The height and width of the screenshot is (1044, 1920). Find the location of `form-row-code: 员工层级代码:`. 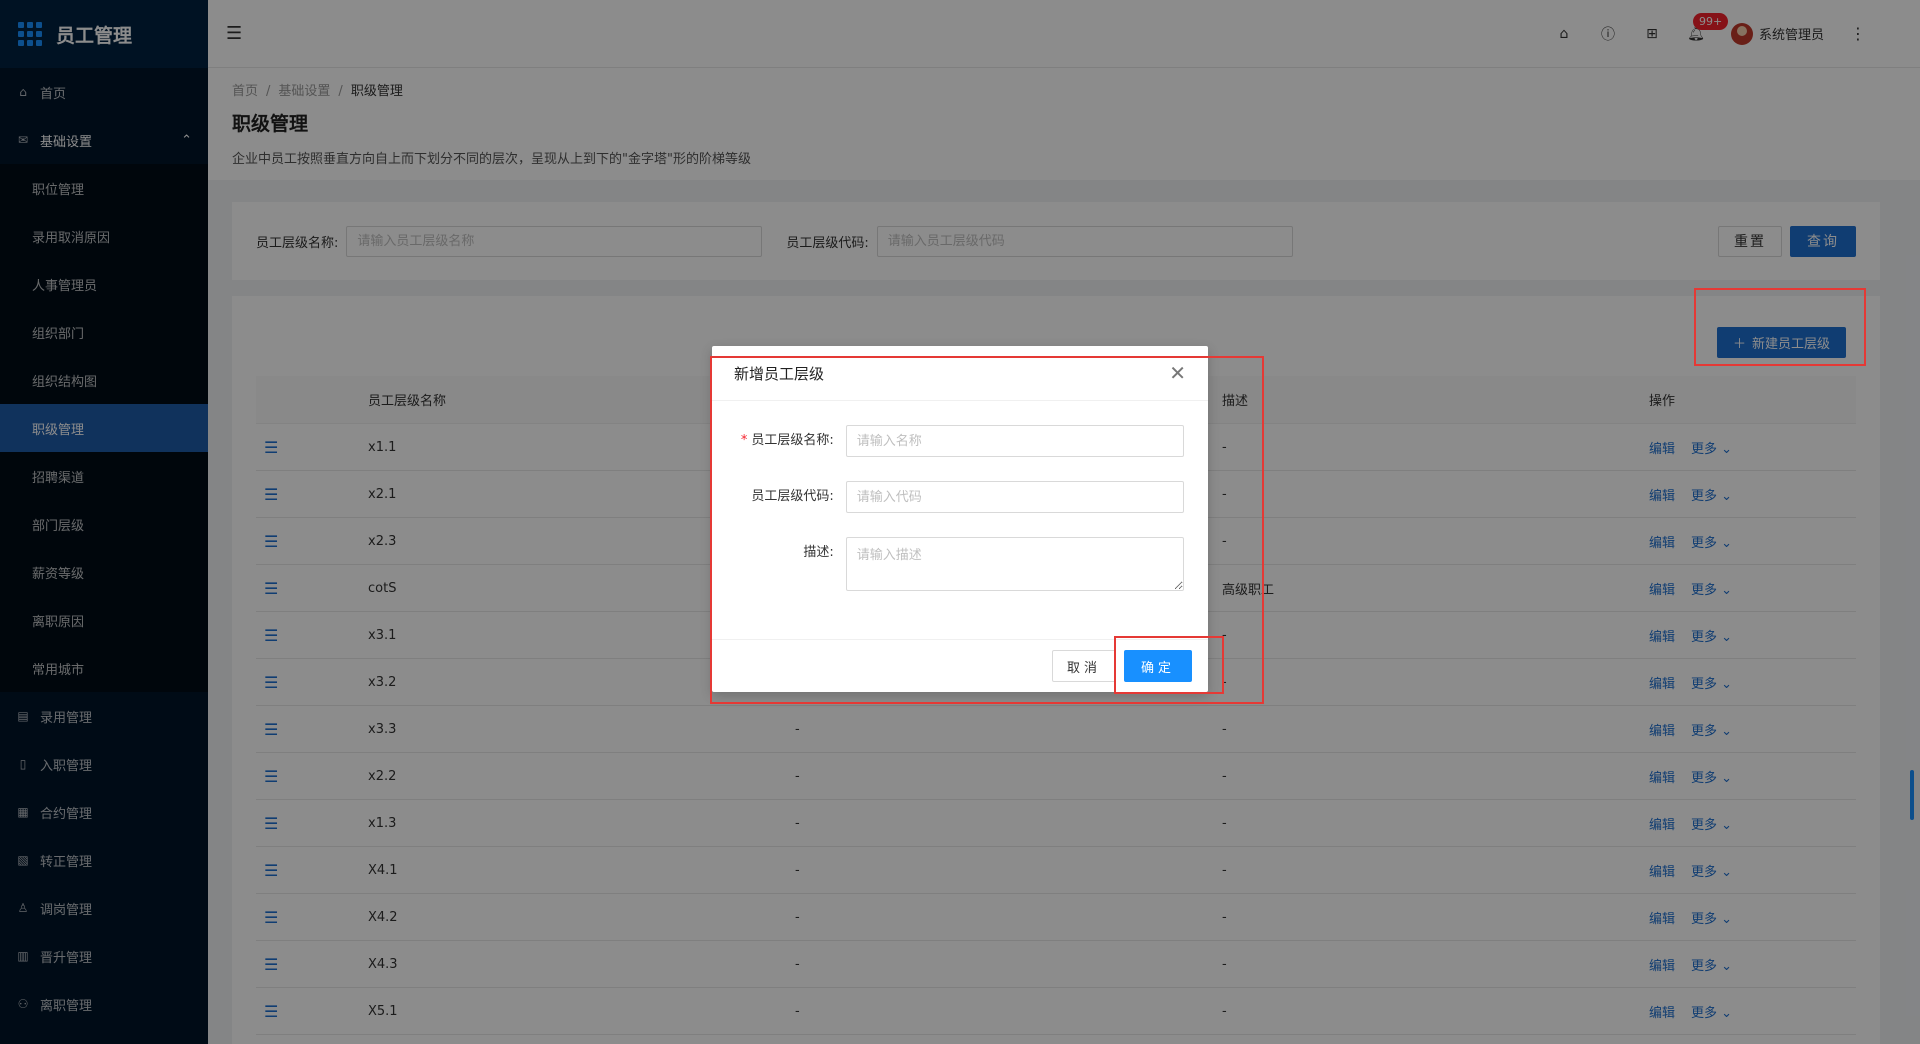

form-row-code: 员工层级代码: is located at coordinates (948, 497).